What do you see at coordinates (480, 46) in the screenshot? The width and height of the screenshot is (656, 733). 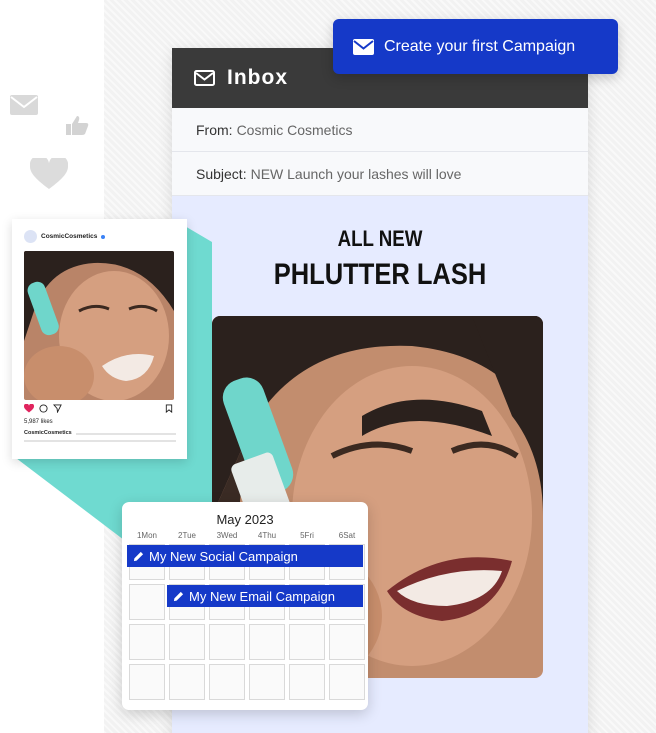 I see `create-campaign-label: Create your first Campaign` at bounding box center [480, 46].